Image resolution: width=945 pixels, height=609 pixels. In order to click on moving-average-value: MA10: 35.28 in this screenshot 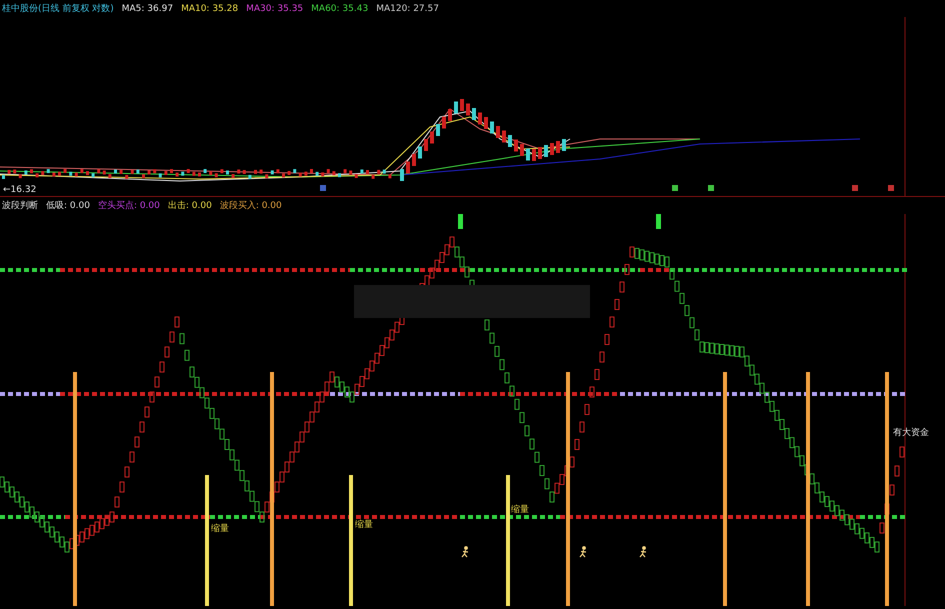, I will do `click(209, 9)`.